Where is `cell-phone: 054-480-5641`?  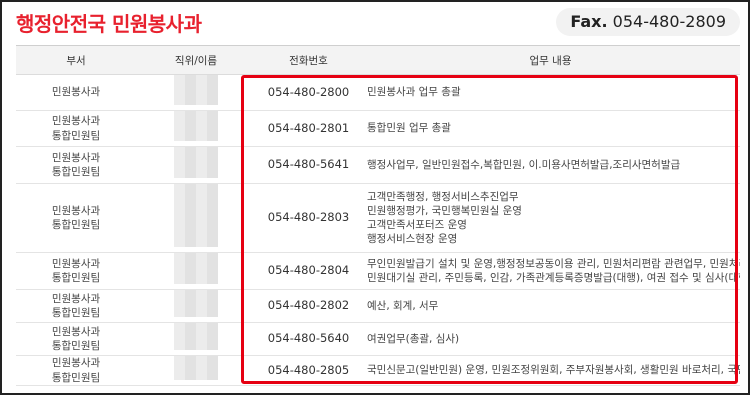
cell-phone: 054-480-5641 is located at coordinates (308, 165).